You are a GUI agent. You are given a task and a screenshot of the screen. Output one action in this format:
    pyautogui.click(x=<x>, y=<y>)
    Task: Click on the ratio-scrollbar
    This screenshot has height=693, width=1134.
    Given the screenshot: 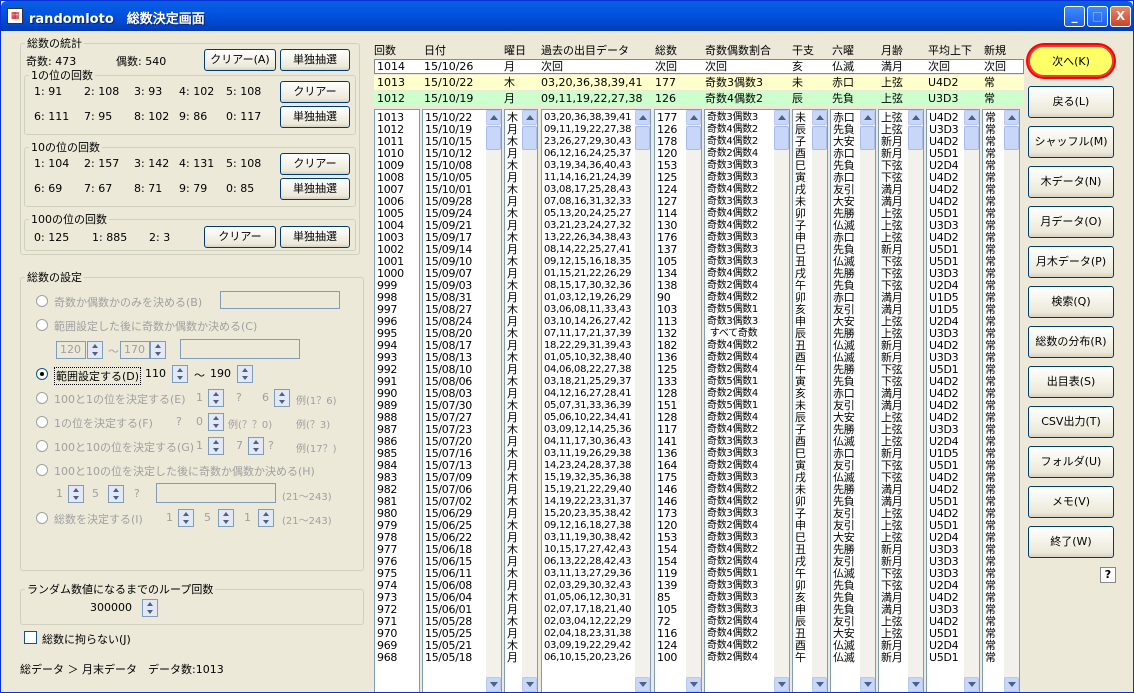 What is the action you would take?
    pyautogui.click(x=781, y=401)
    